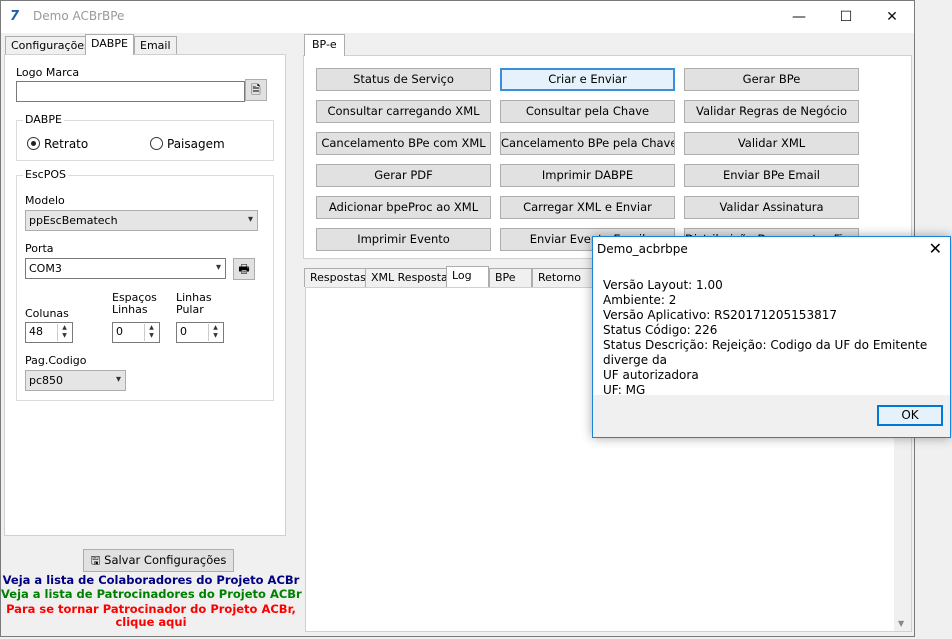 Image resolution: width=952 pixels, height=639 pixels. Describe the element at coordinates (151, 622) in the screenshot. I see `clique-aqui-link: clique aqui` at that location.